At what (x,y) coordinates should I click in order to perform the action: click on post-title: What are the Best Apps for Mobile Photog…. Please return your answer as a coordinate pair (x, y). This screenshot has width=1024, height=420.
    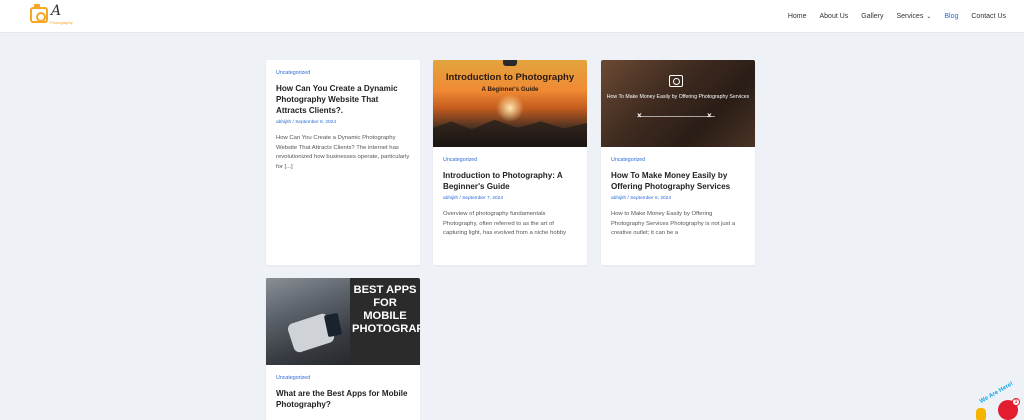
    Looking at the image, I should click on (343, 399).